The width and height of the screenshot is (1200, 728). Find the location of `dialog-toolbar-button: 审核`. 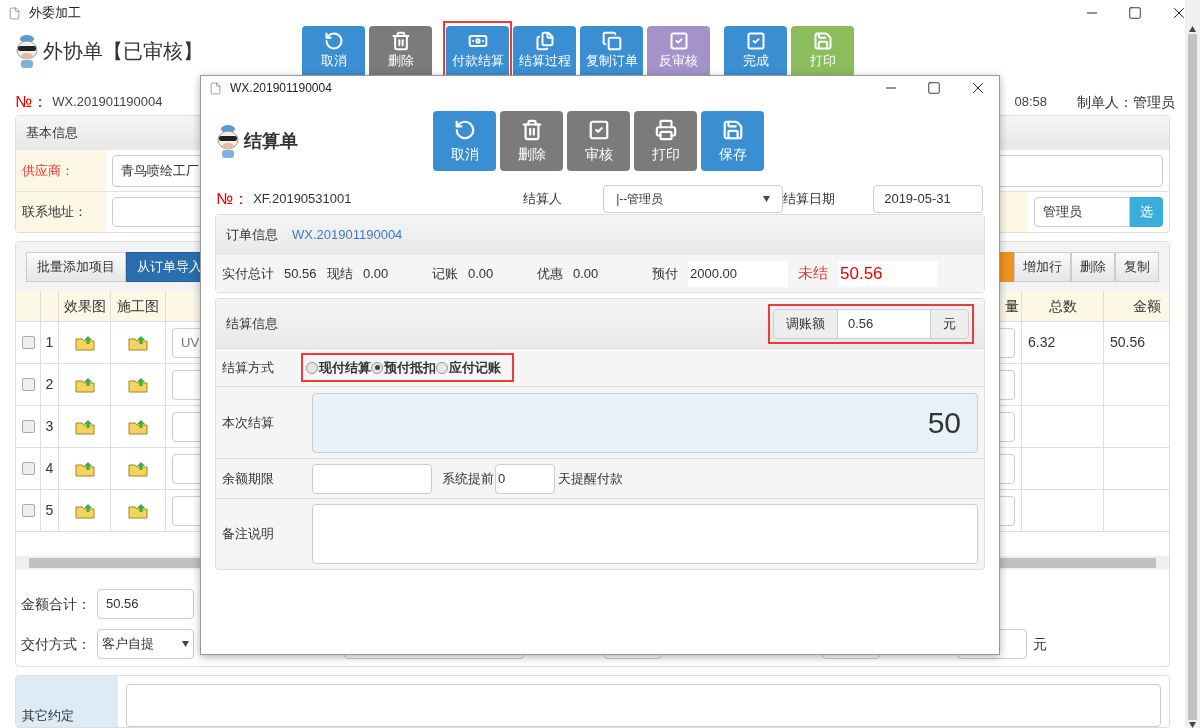

dialog-toolbar-button: 审核 is located at coordinates (598, 141).